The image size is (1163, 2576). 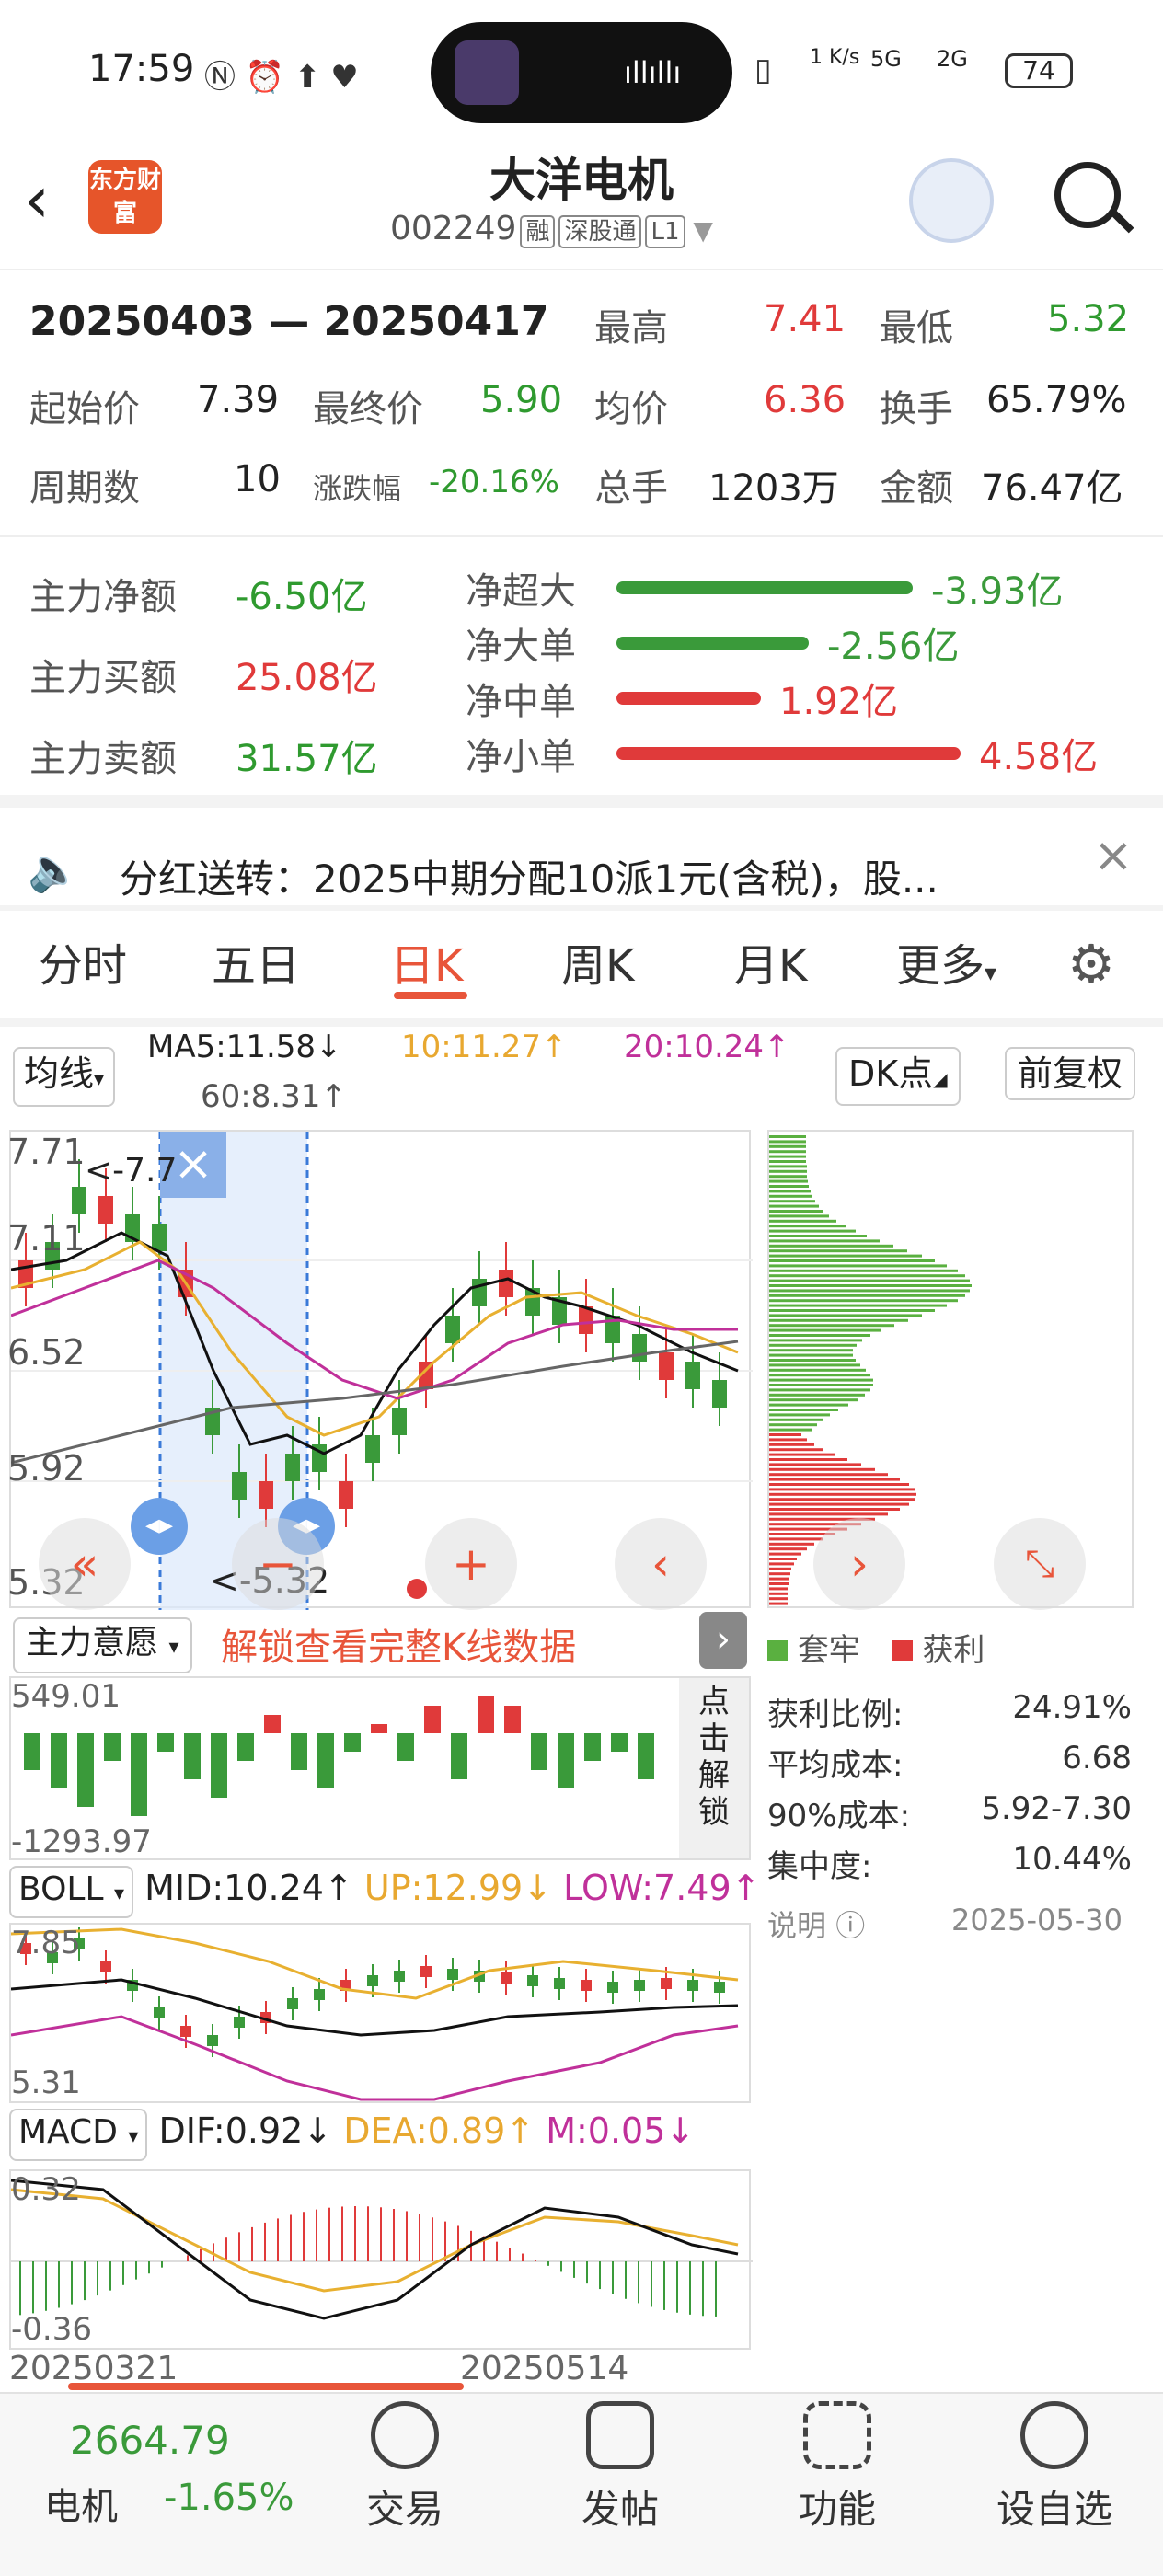 What do you see at coordinates (427, 961) in the screenshot?
I see `tab-daily-k: 日K` at bounding box center [427, 961].